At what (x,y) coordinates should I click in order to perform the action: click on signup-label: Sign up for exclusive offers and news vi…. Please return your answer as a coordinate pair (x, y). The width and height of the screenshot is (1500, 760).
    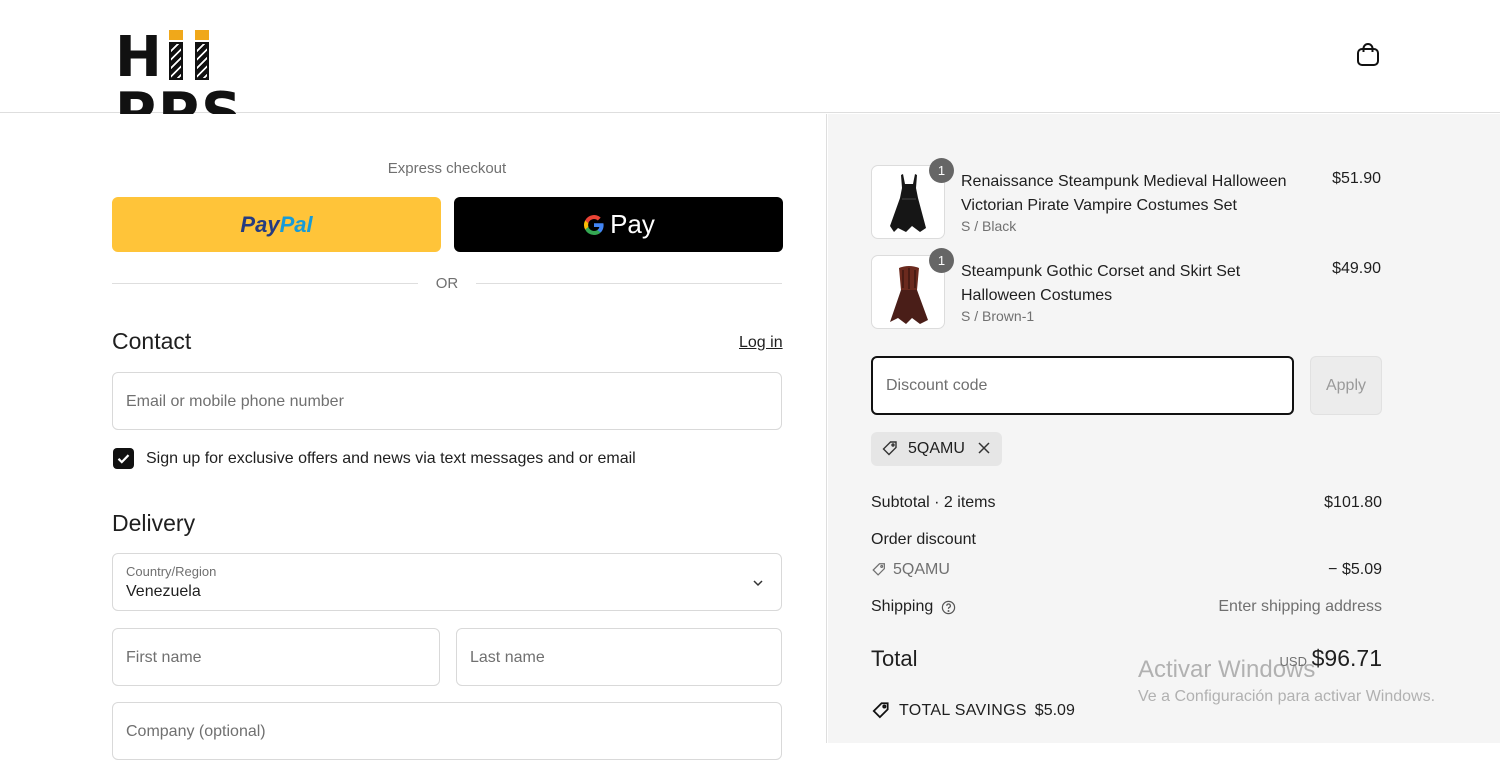
    Looking at the image, I should click on (391, 458).